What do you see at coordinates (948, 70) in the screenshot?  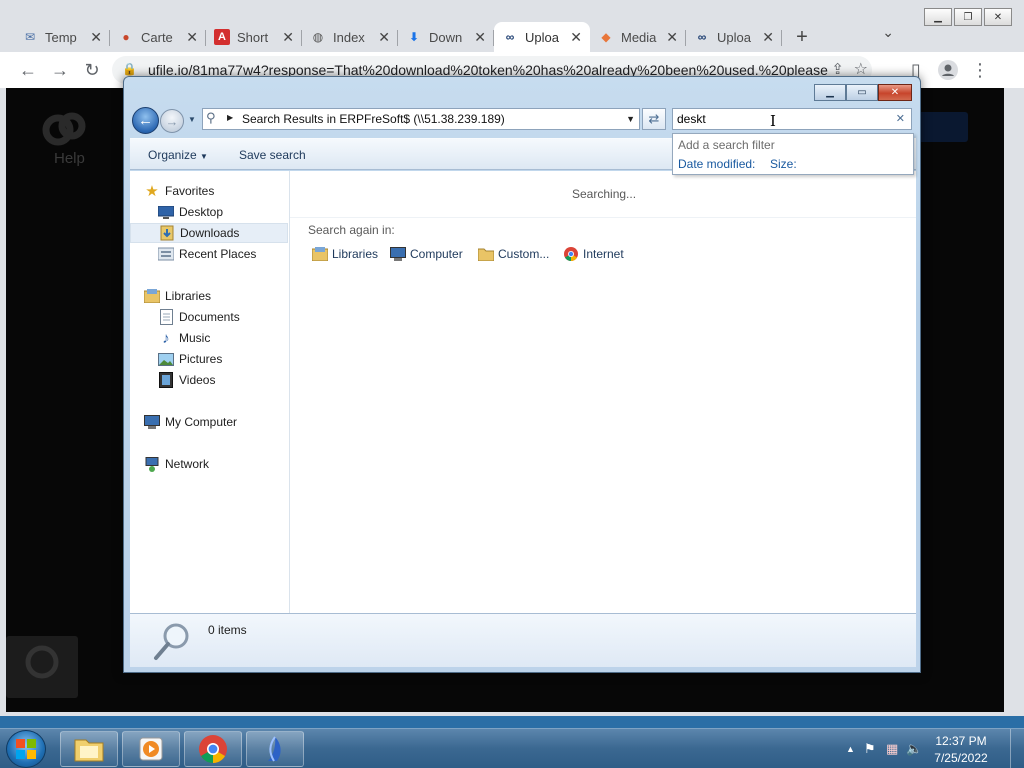 I see `profile-avatar-icon` at bounding box center [948, 70].